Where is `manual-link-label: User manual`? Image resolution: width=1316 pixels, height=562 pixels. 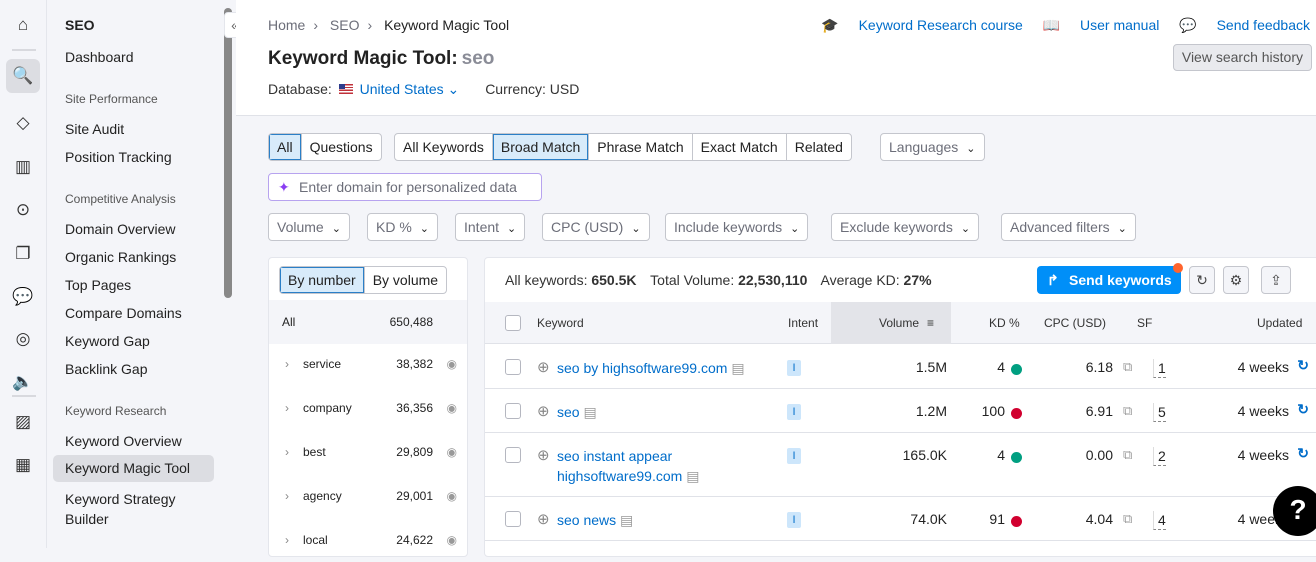
manual-link-label: User manual is located at coordinates (1119, 25).